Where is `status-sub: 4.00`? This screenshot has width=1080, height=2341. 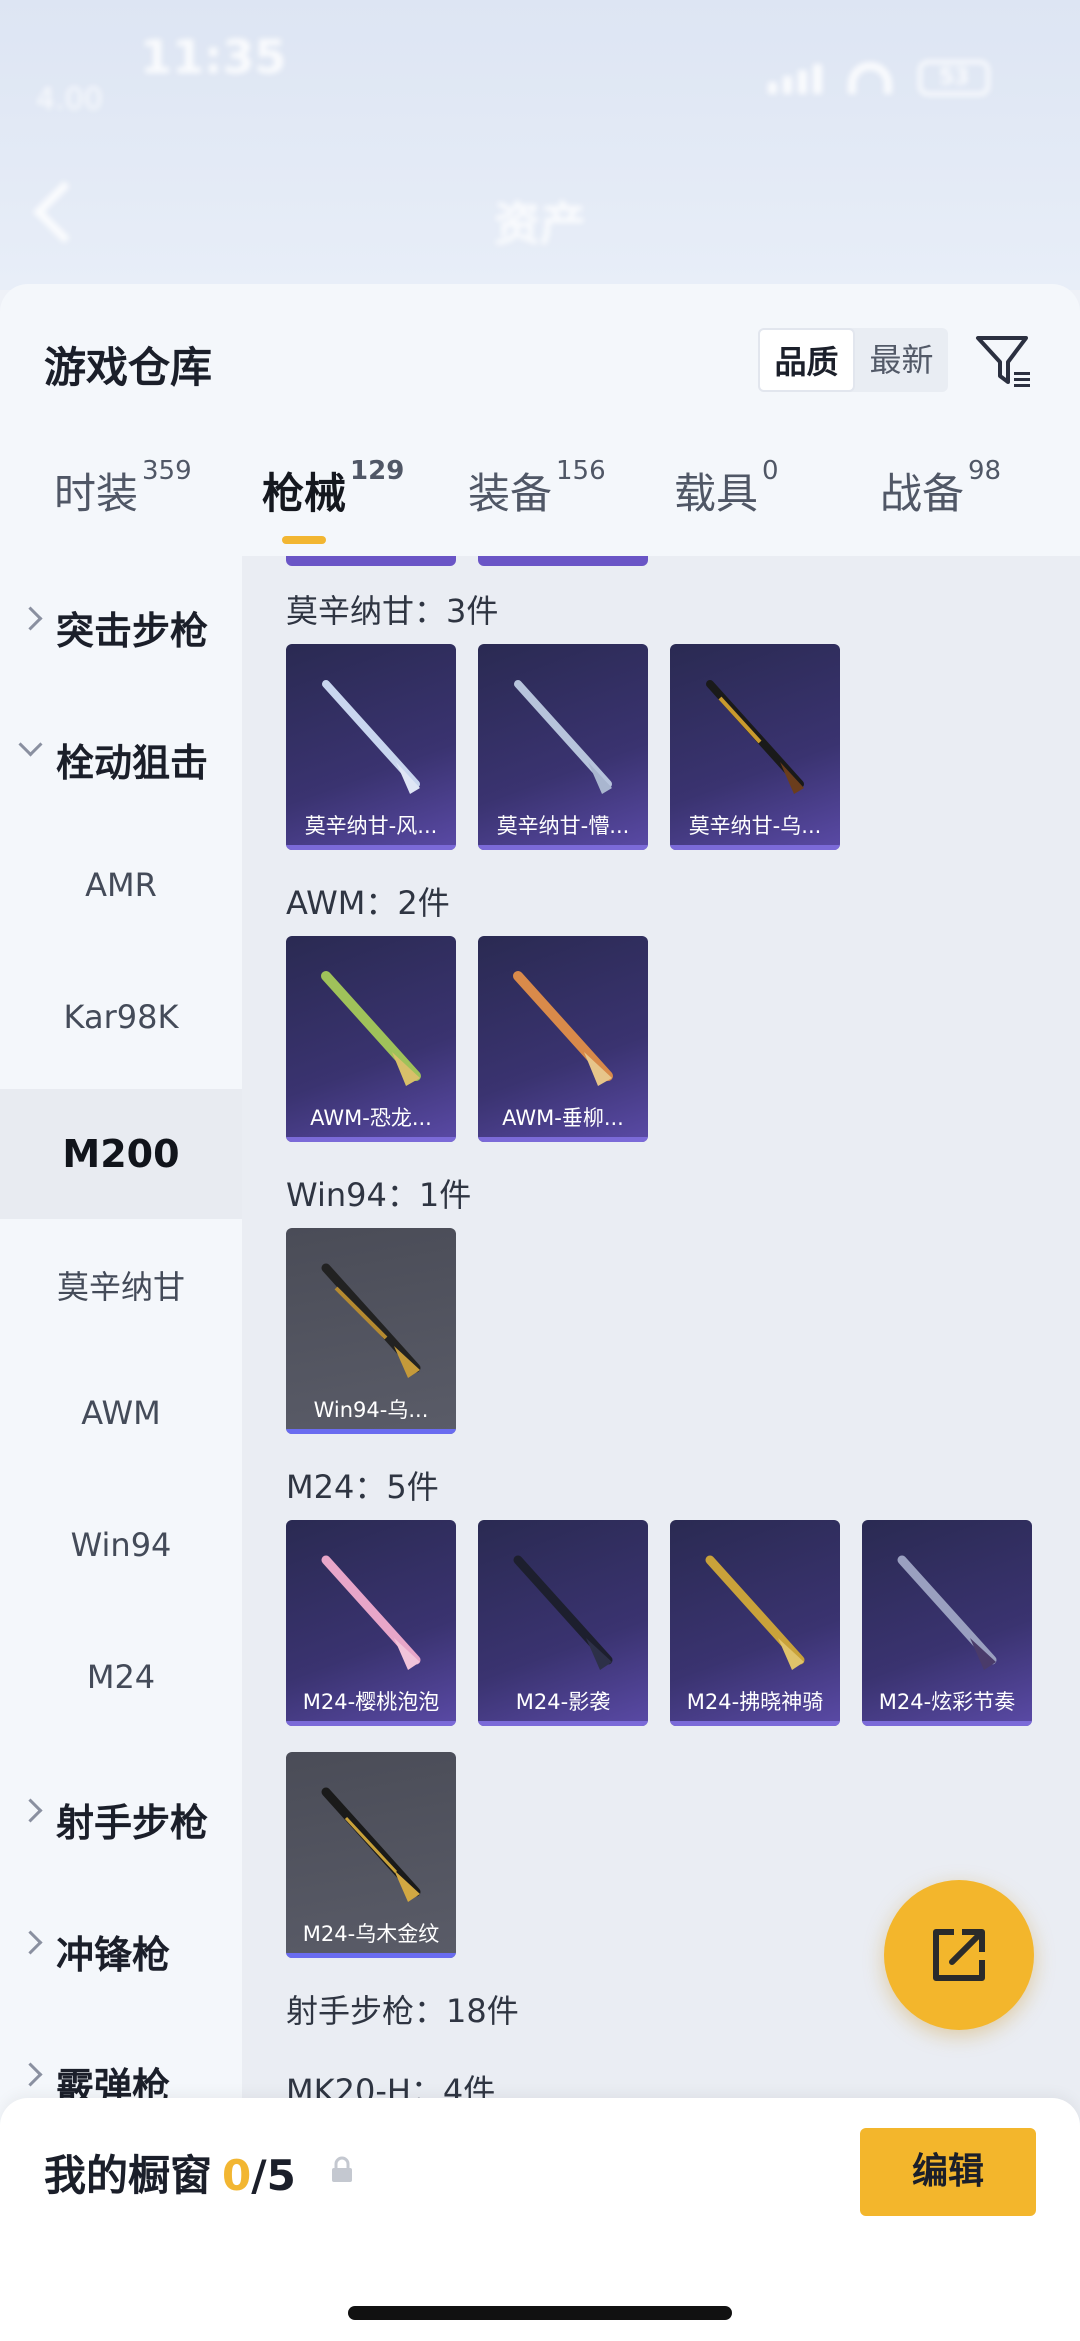 status-sub: 4.00 is located at coordinates (69, 99).